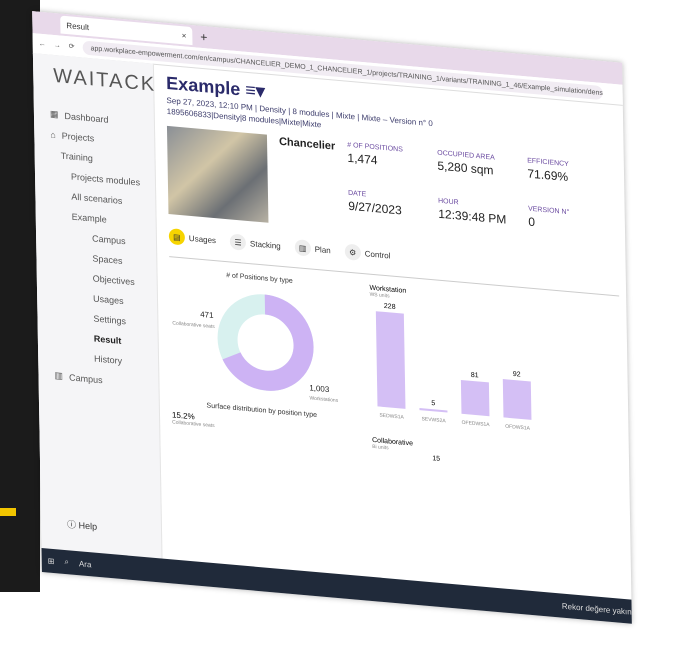 This screenshot has width=675, height=662. What do you see at coordinates (596, 609) in the screenshot?
I see `taskbar-status: Rekor değere yakın` at bounding box center [596, 609].